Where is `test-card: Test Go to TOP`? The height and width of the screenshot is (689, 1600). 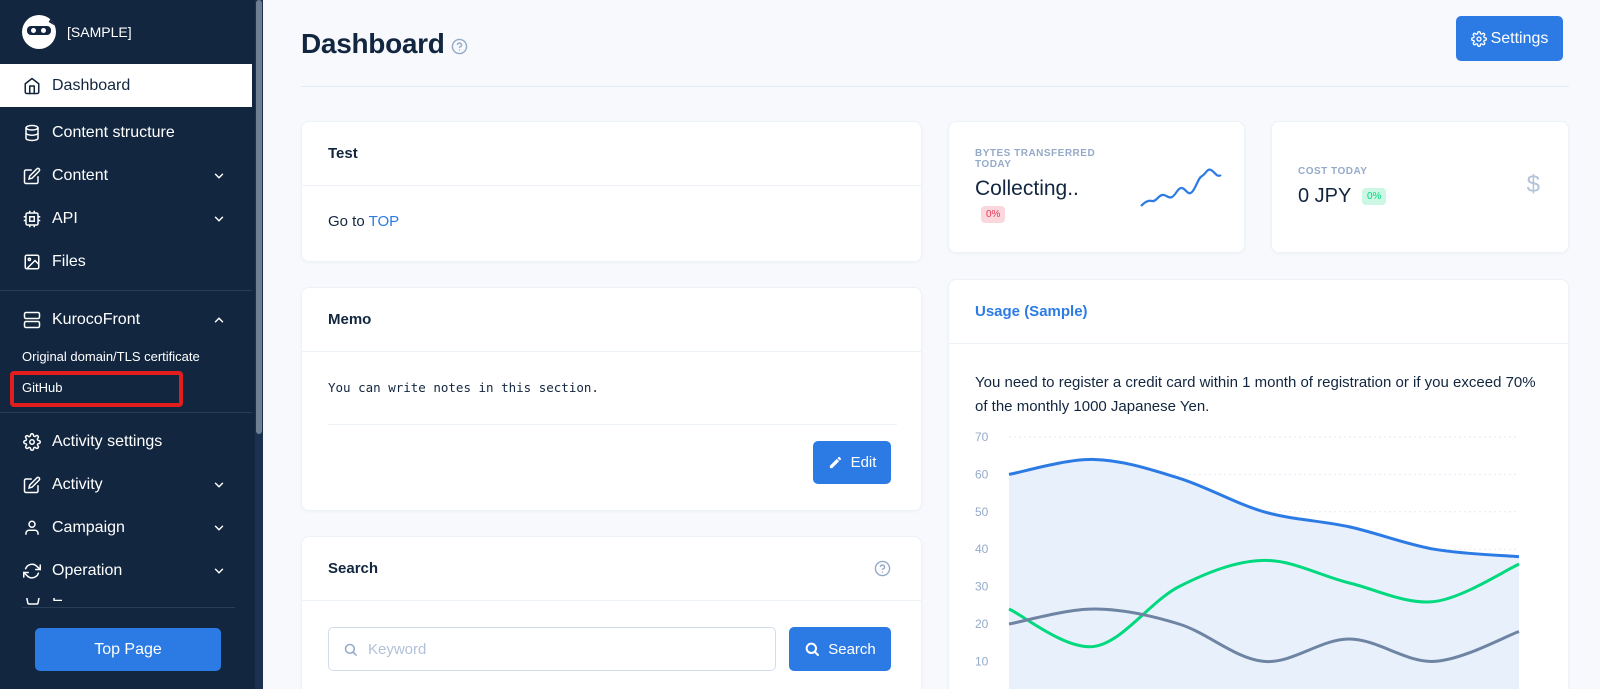 test-card: Test Go to TOP is located at coordinates (611, 191).